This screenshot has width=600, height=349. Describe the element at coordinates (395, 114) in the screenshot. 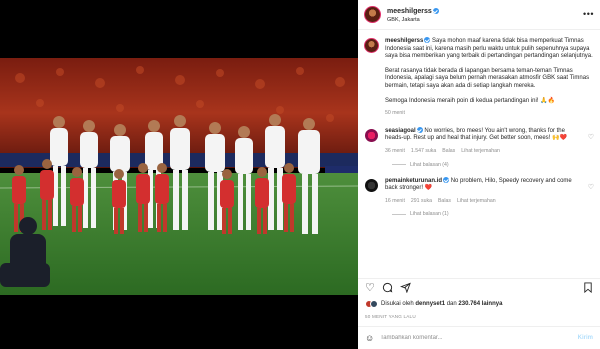

I see `caption-time: 50 menit` at that location.